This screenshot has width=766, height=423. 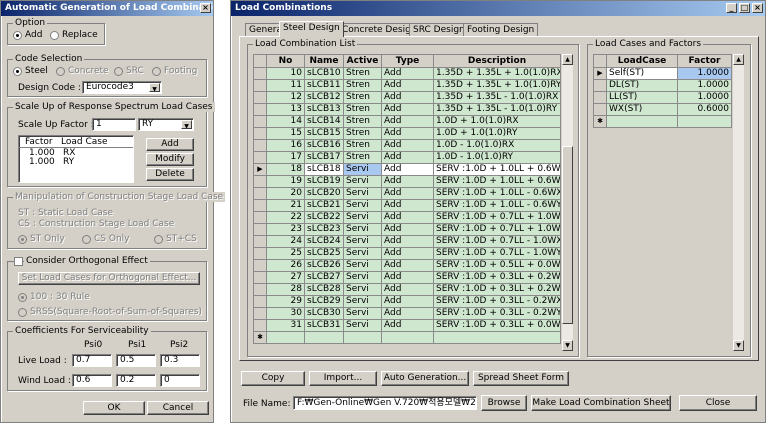 What do you see at coordinates (285, 73) in the screenshot?
I see `lcb-no-cell: 10` at bounding box center [285, 73].